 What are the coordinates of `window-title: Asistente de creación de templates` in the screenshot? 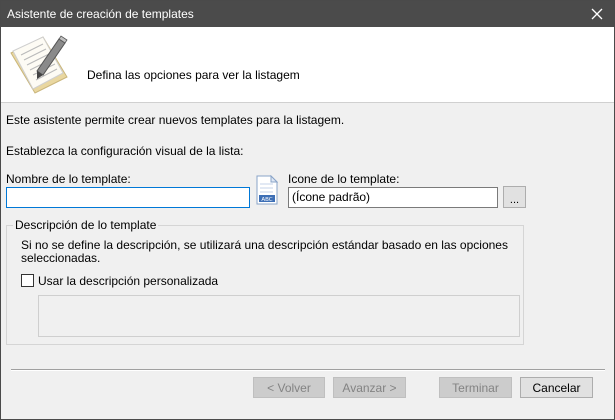 It's located at (100, 14).